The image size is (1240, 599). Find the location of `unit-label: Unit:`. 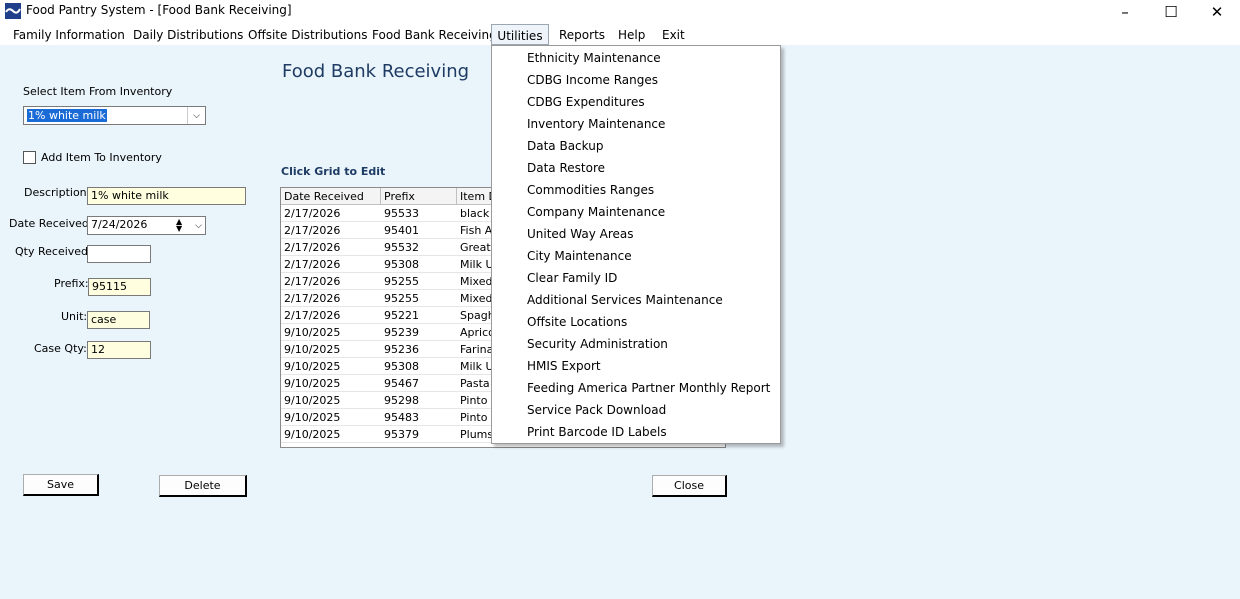

unit-label: Unit: is located at coordinates (74, 316).